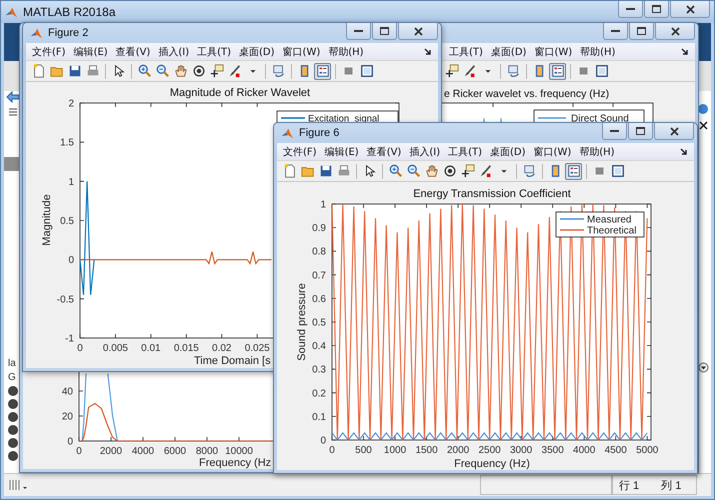 The height and width of the screenshot is (500, 715). Describe the element at coordinates (647, 450) in the screenshot. I see `tick-label: 5000` at that location.